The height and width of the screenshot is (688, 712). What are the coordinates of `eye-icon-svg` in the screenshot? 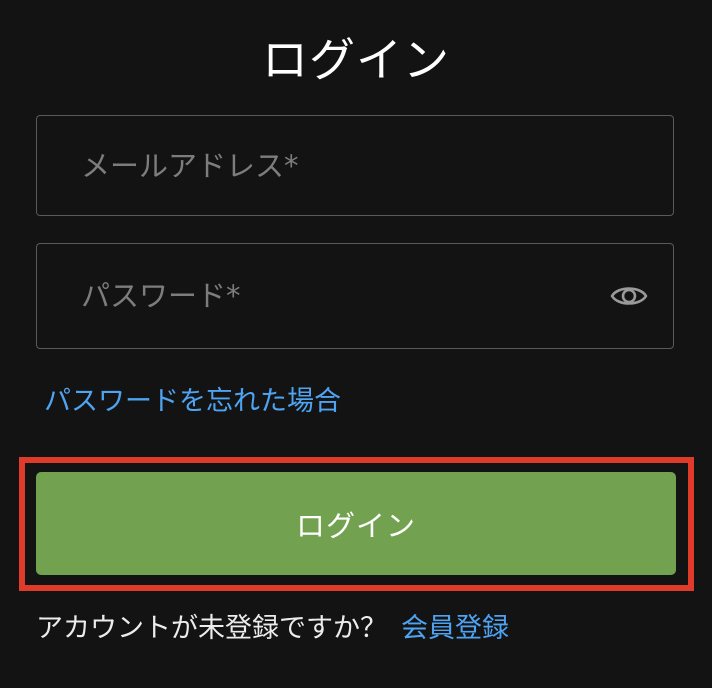 It's located at (629, 296).